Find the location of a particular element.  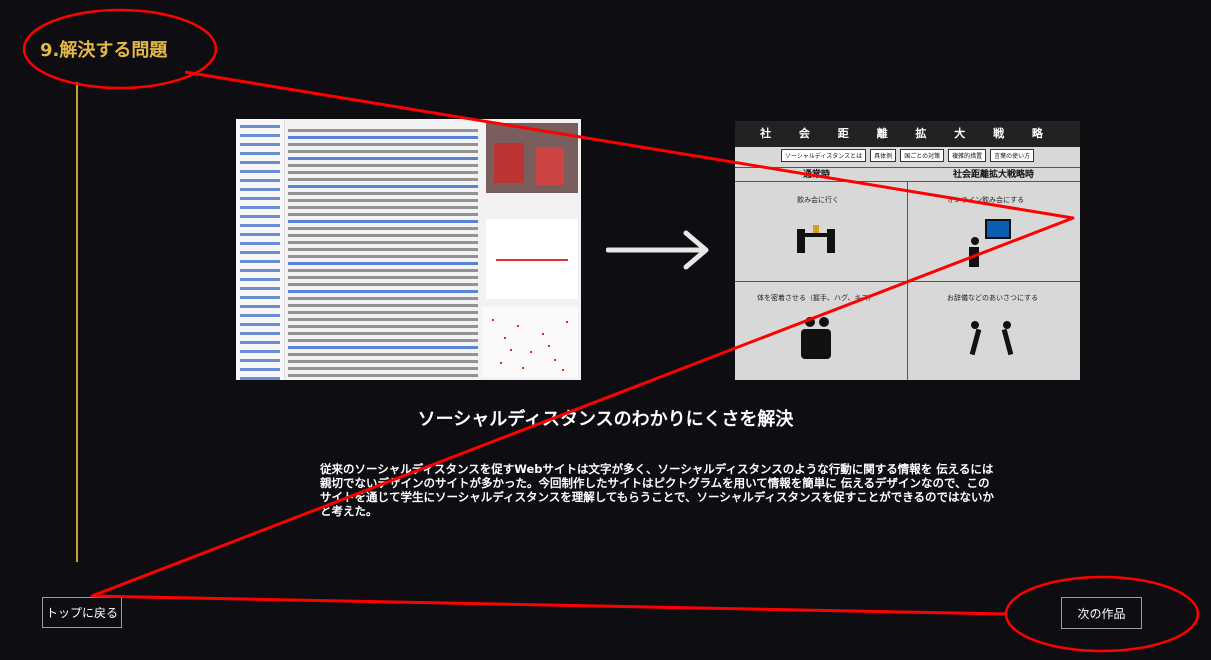

wiki-graph is located at coordinates (532, 259).